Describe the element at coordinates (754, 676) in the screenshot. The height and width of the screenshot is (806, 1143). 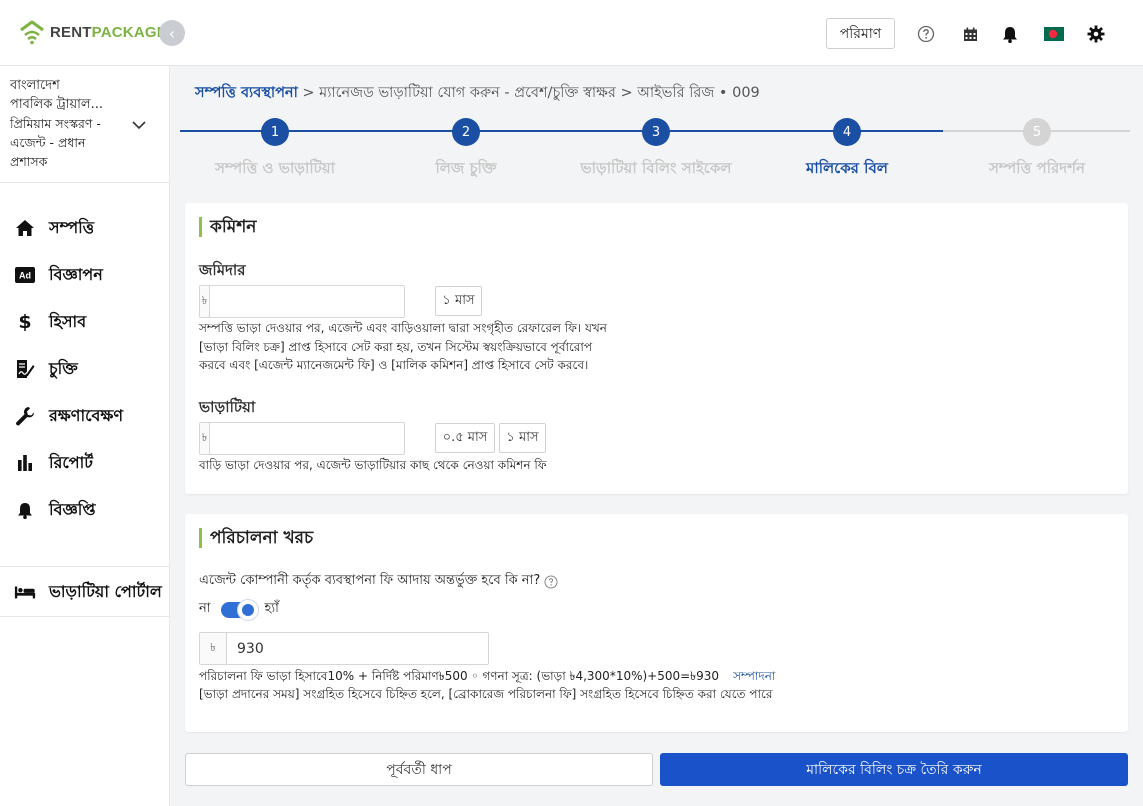
I see `edit-formula-link: সম্পাদনা` at that location.